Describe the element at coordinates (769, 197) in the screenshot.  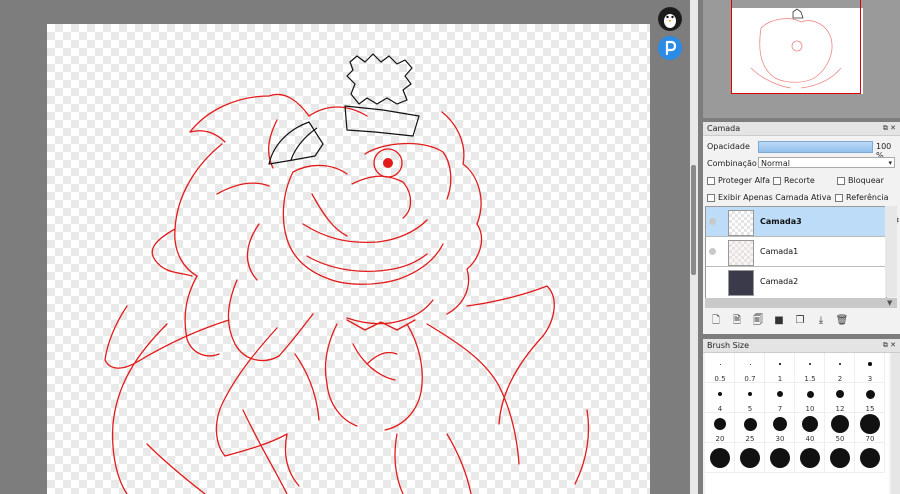
I see `show-active-layer-checkbox: Exibir Apenas Camada Ativa` at that location.